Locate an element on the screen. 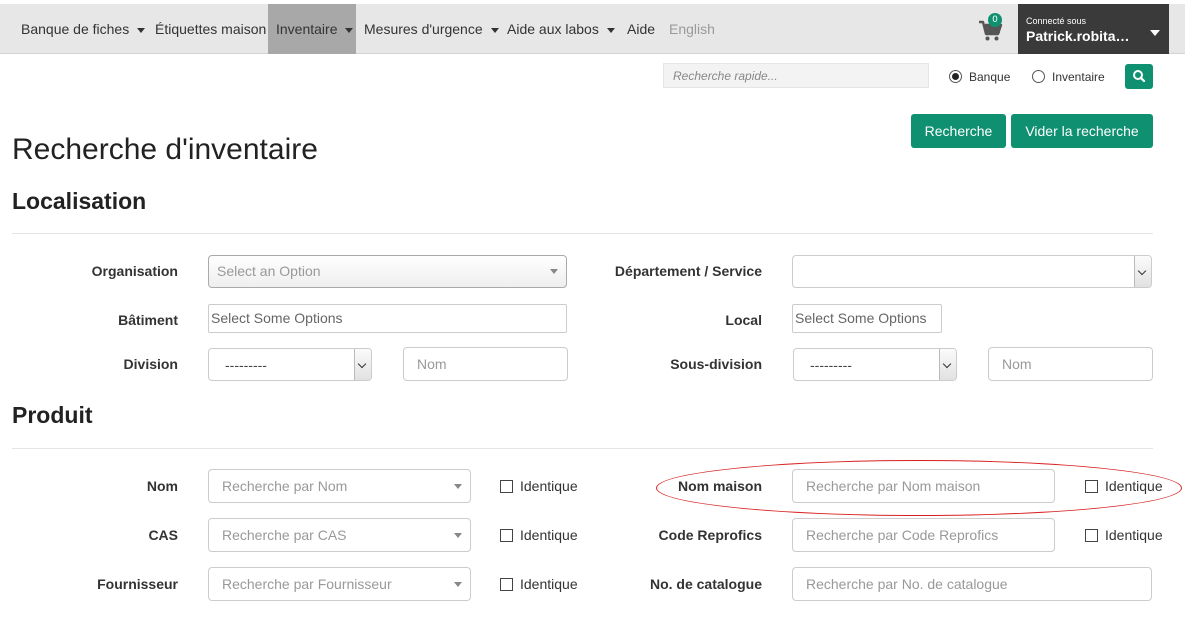 This screenshot has height=621, width=1185. quick-search-button is located at coordinates (1139, 76).